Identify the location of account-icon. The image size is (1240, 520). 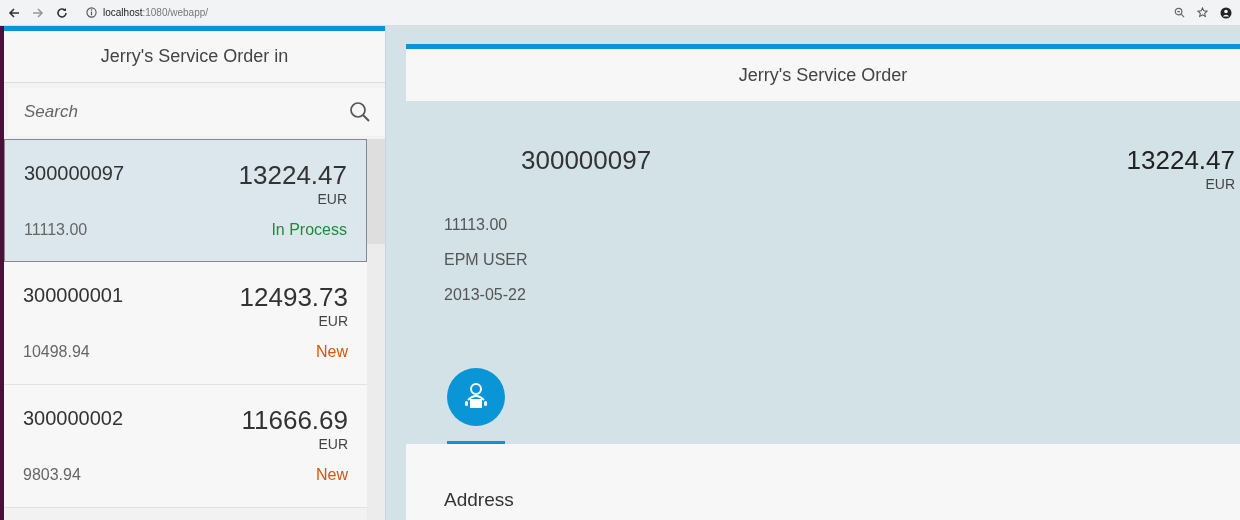
(1226, 12).